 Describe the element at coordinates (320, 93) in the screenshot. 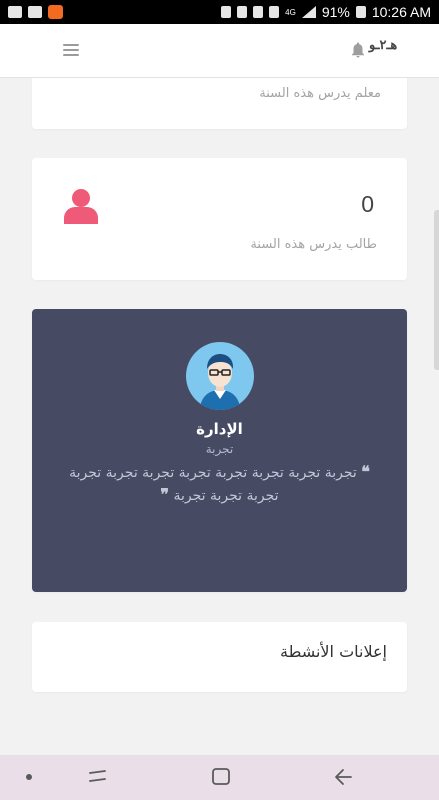

I see `teachers-label: معلم يدرس هذه السنة` at that location.